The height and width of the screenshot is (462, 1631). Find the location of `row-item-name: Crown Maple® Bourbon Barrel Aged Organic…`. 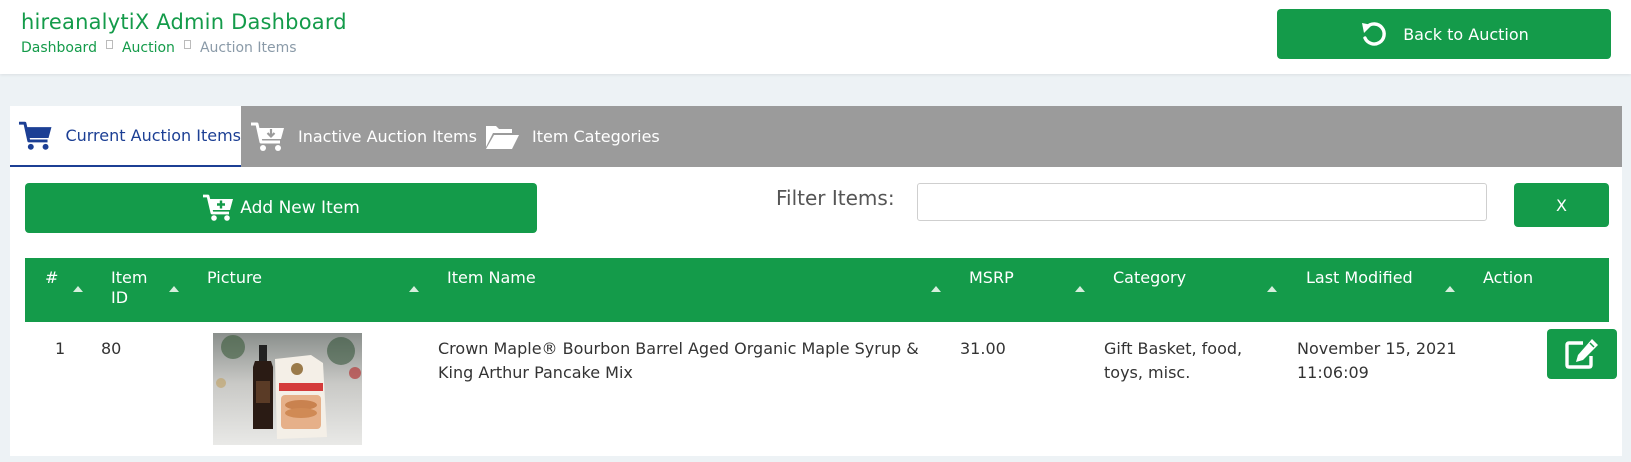

row-item-name: Crown Maple® Bourbon Barrel Aged Organic… is located at coordinates (678, 360).